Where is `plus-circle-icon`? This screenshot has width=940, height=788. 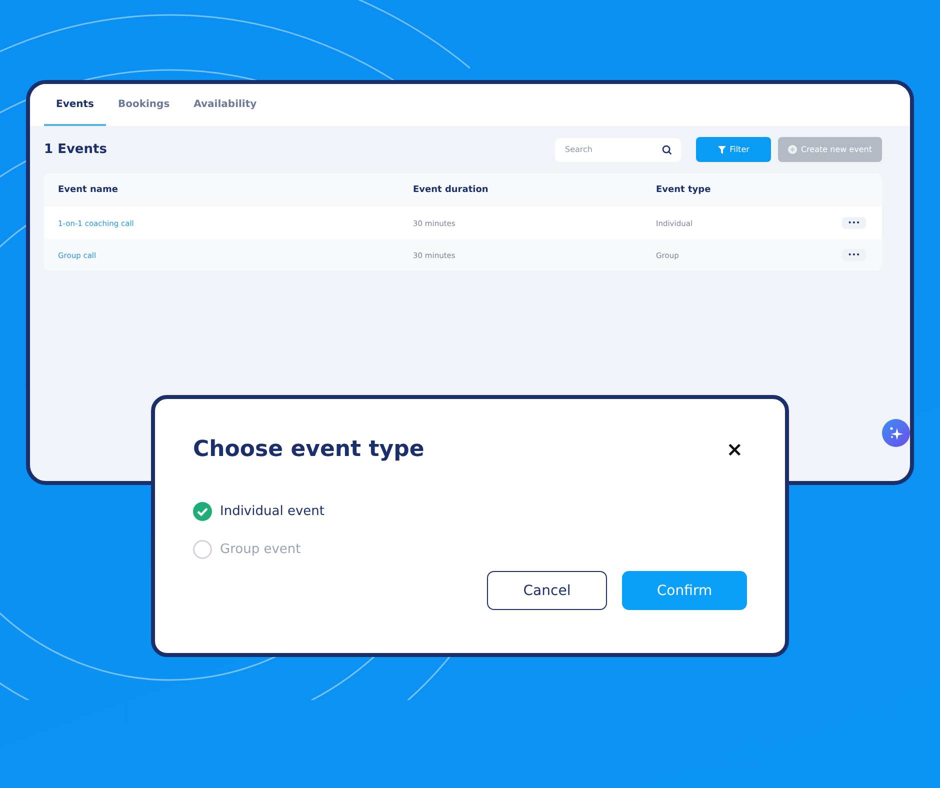
plus-circle-icon is located at coordinates (792, 149).